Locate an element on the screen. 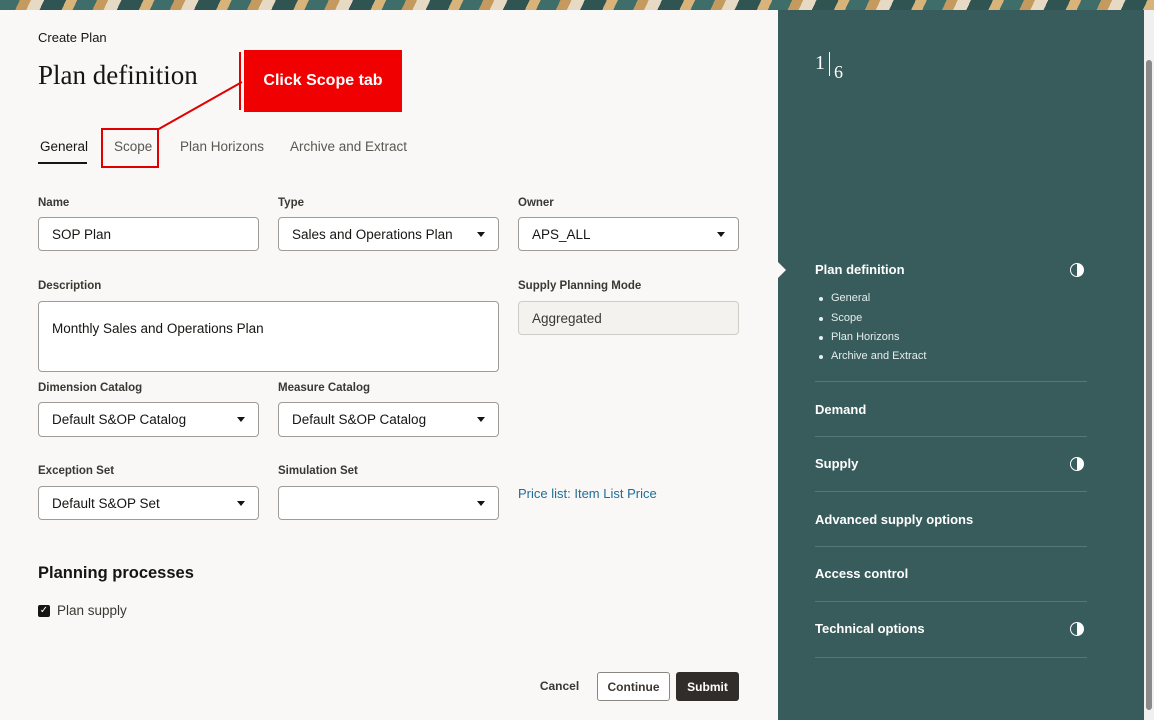  simulation-set-select is located at coordinates (388, 503).